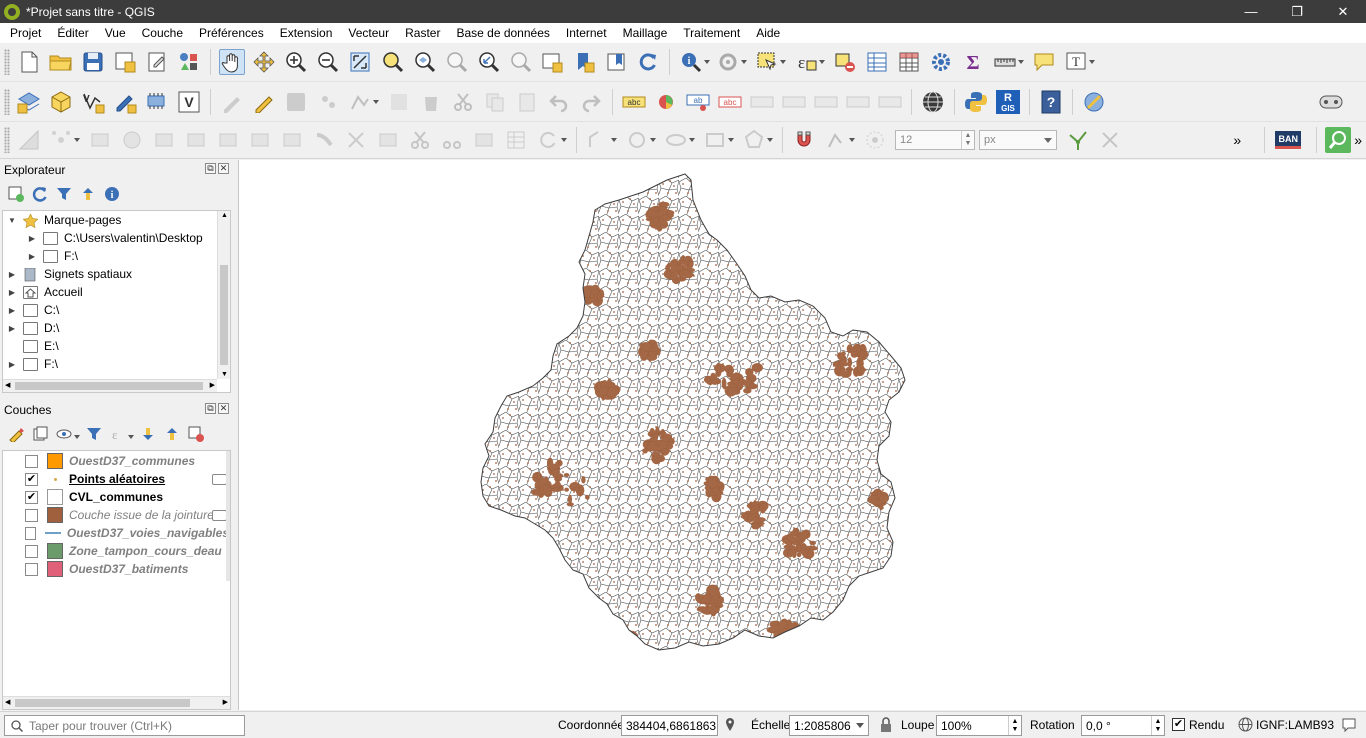 This screenshot has width=1366, height=738. Describe the element at coordinates (29, 102) in the screenshot. I see `data-source-manager-icon` at that location.